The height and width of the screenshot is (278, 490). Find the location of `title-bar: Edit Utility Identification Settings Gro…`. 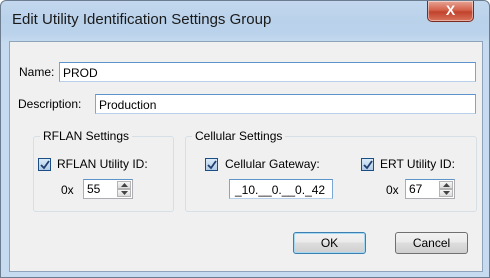

title-bar: Edit Utility Identification Settings Gro… is located at coordinates (245, 21).